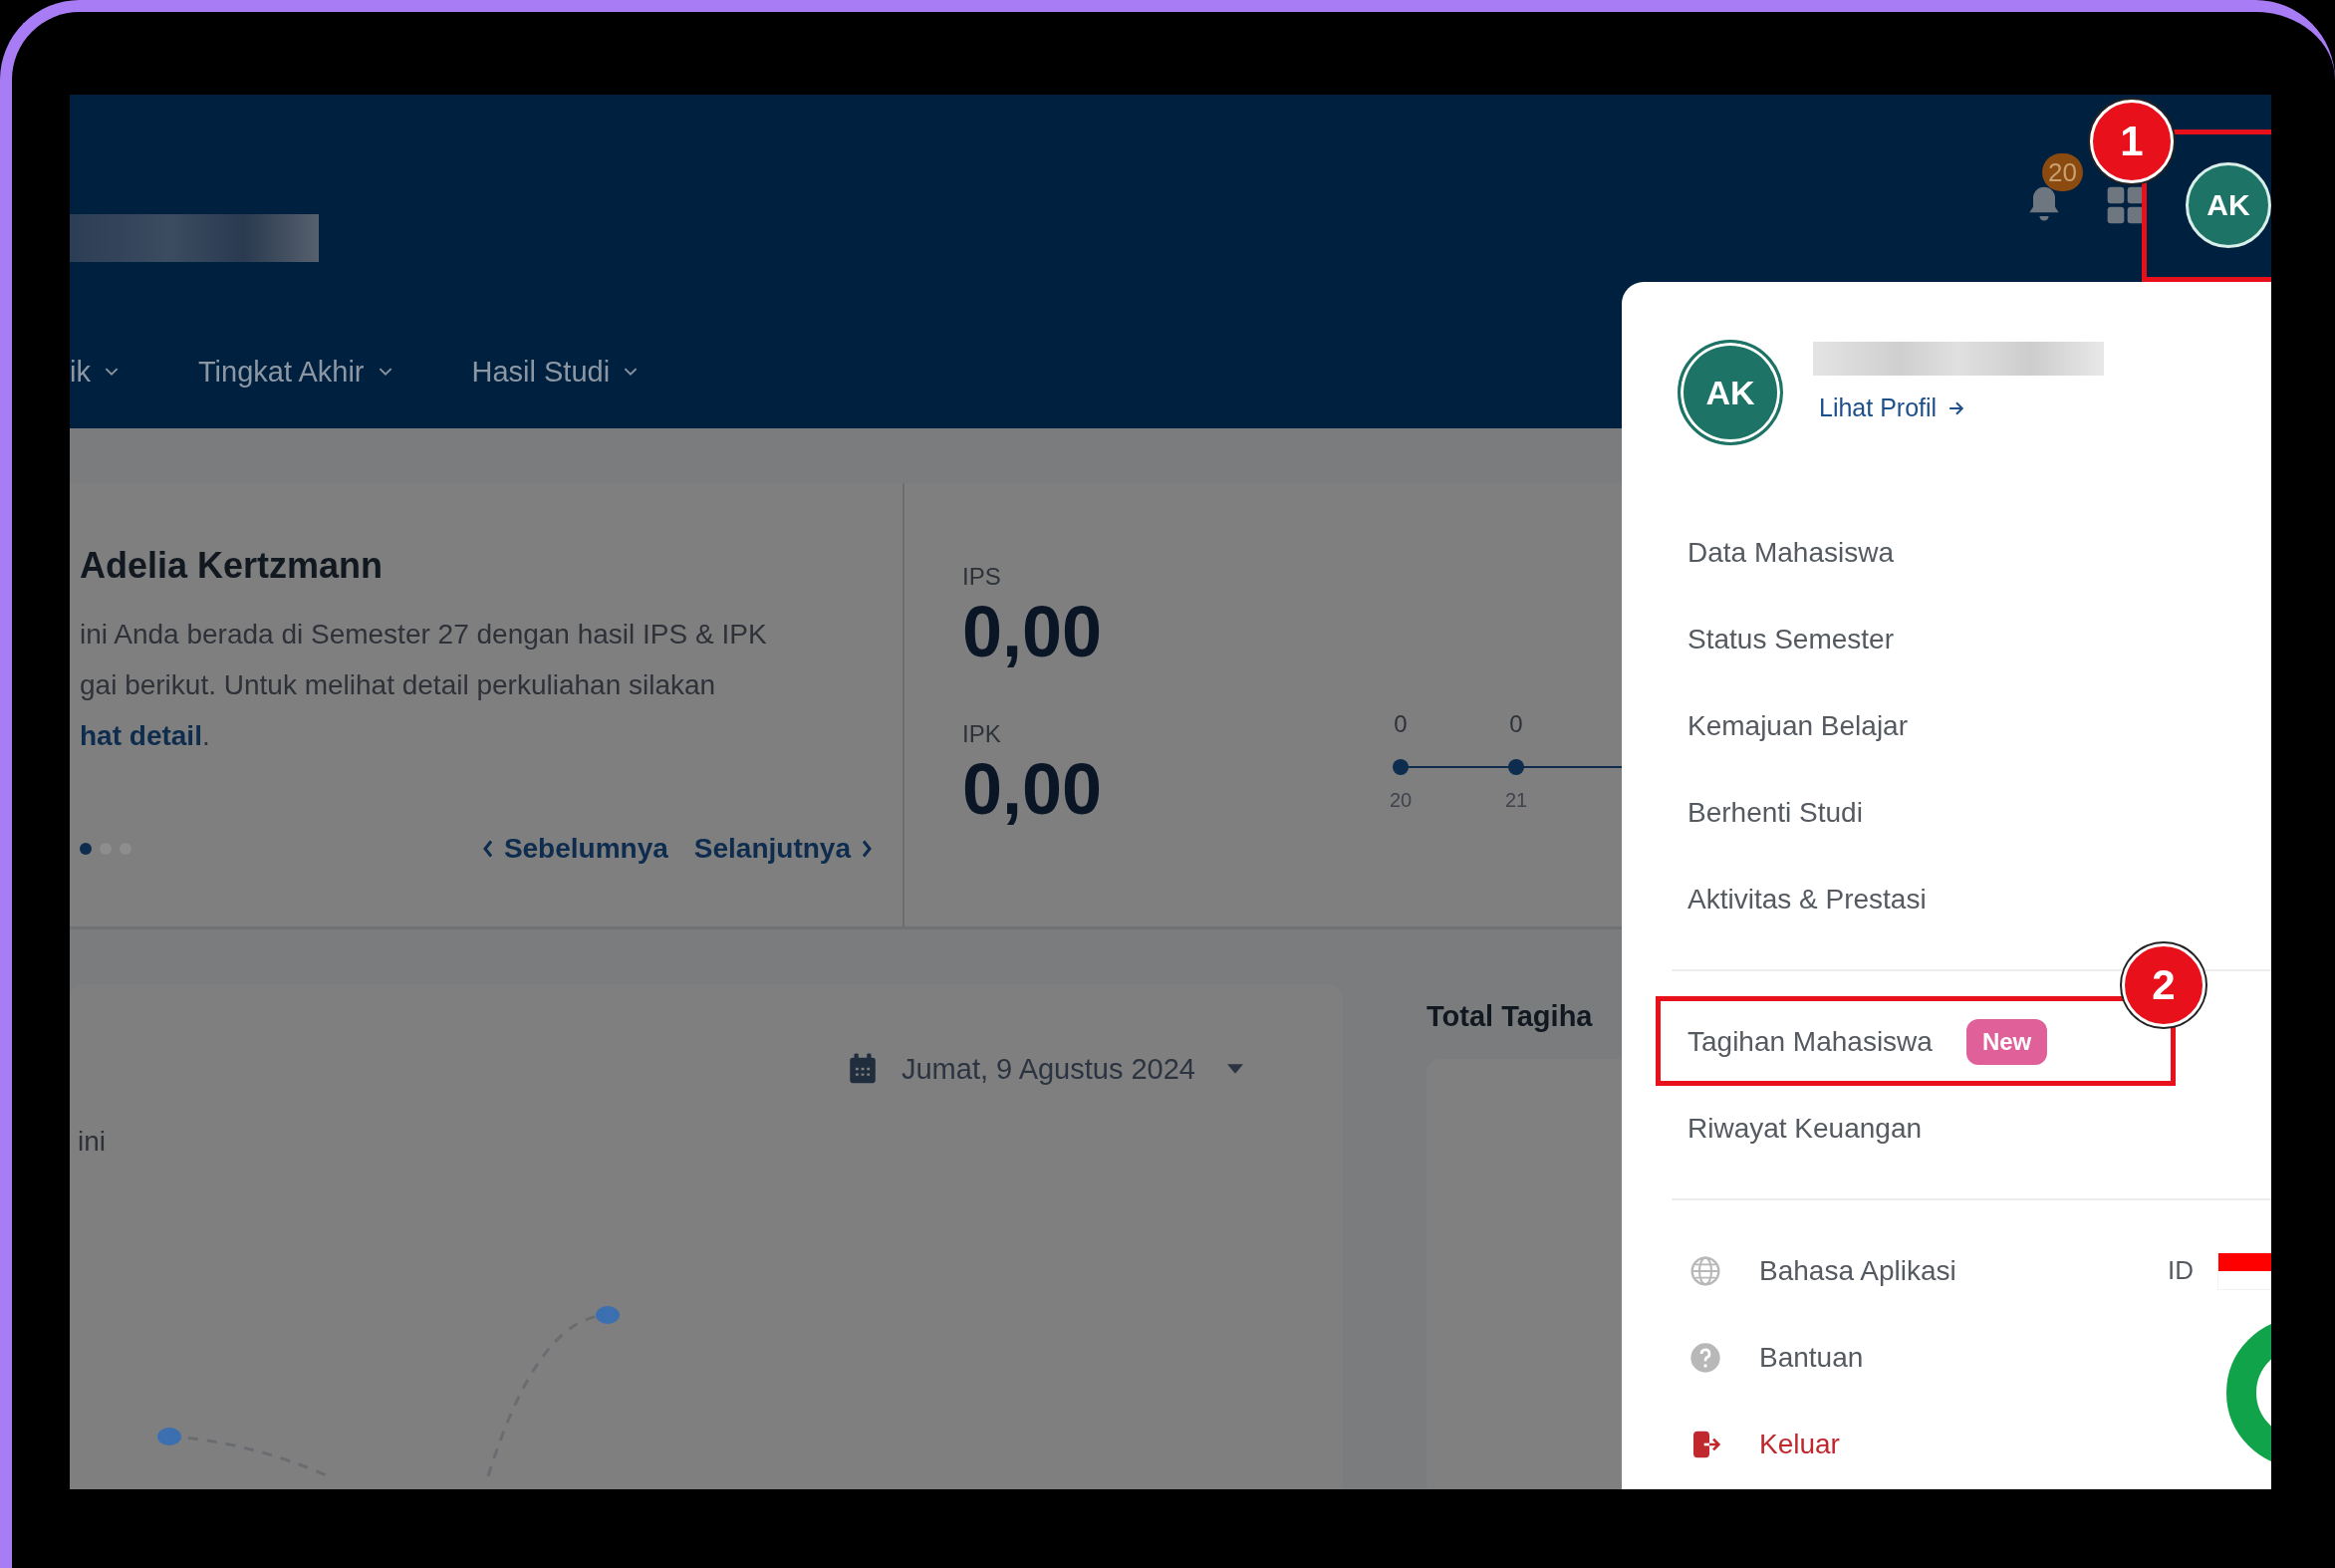  What do you see at coordinates (95, 372) in the screenshot?
I see `nav-menu-item: ik` at bounding box center [95, 372].